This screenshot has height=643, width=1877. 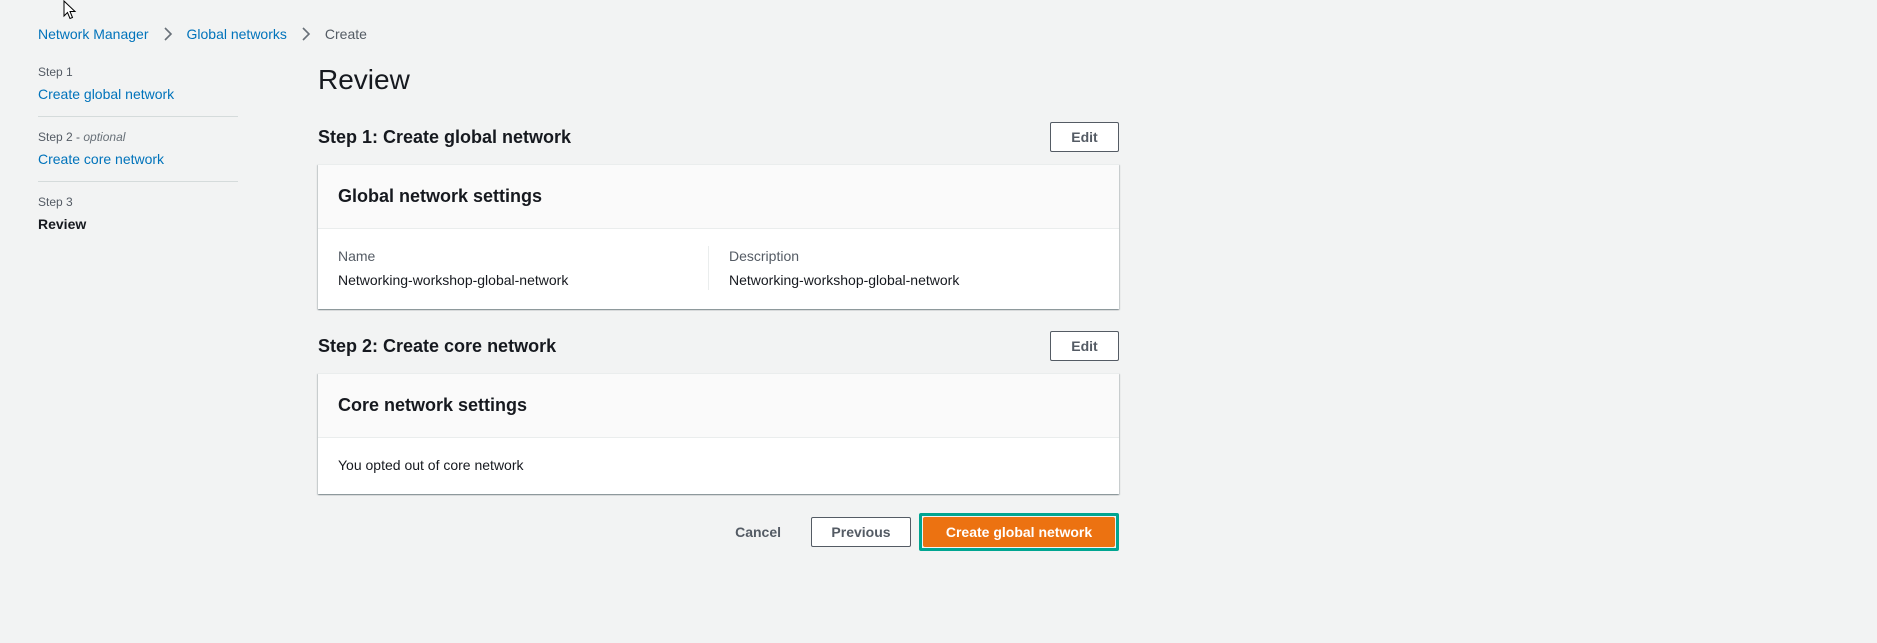 What do you see at coordinates (718, 406) in the screenshot?
I see `container-header: Core network settings` at bounding box center [718, 406].